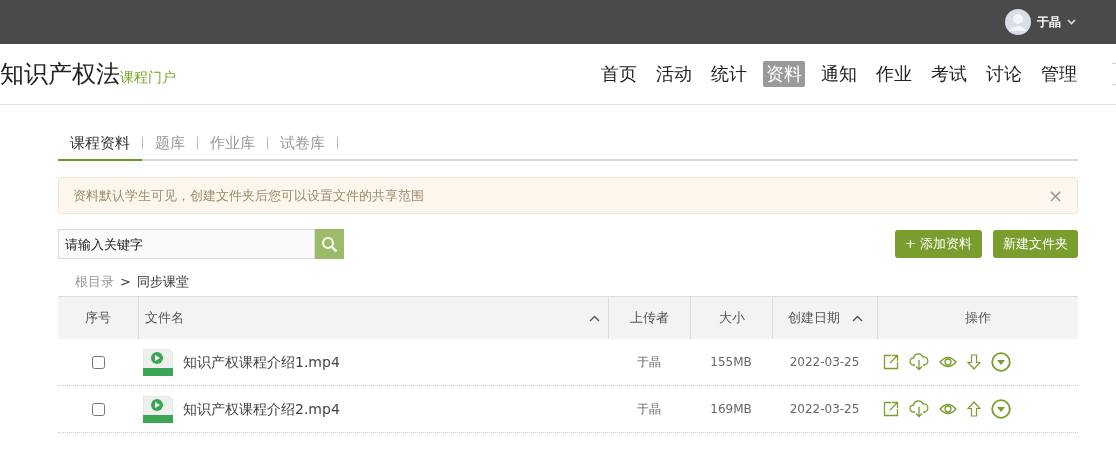 This screenshot has height=449, width=1116. Describe the element at coordinates (261, 409) in the screenshot. I see `file-name-link: 知识产权课程介绍2.mp4` at that location.